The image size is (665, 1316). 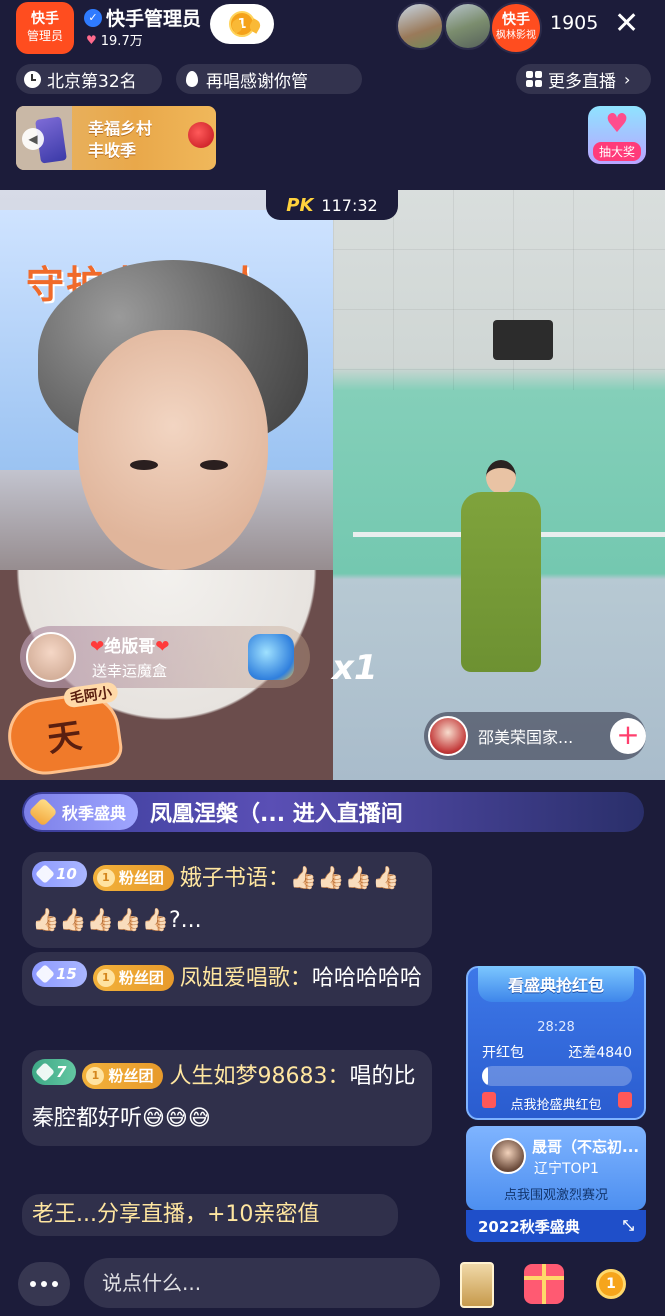 I want to click on lucky-box-icon, so click(x=271, y=657).